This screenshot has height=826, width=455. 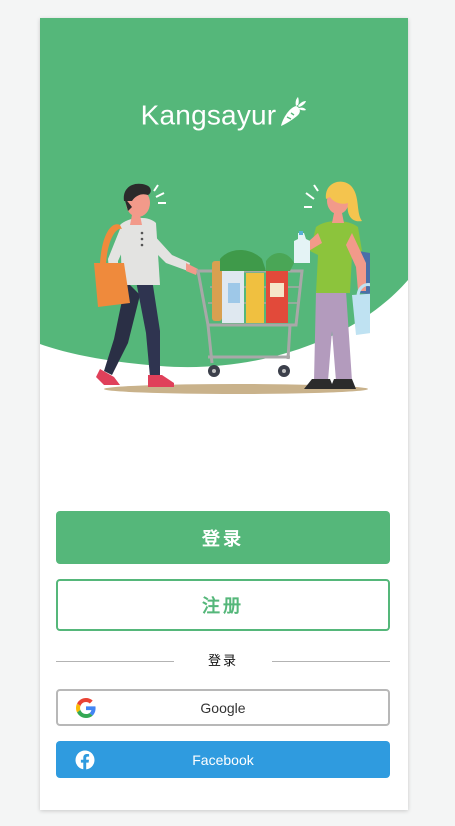 I want to click on google-login-button: Google, so click(x=223, y=707).